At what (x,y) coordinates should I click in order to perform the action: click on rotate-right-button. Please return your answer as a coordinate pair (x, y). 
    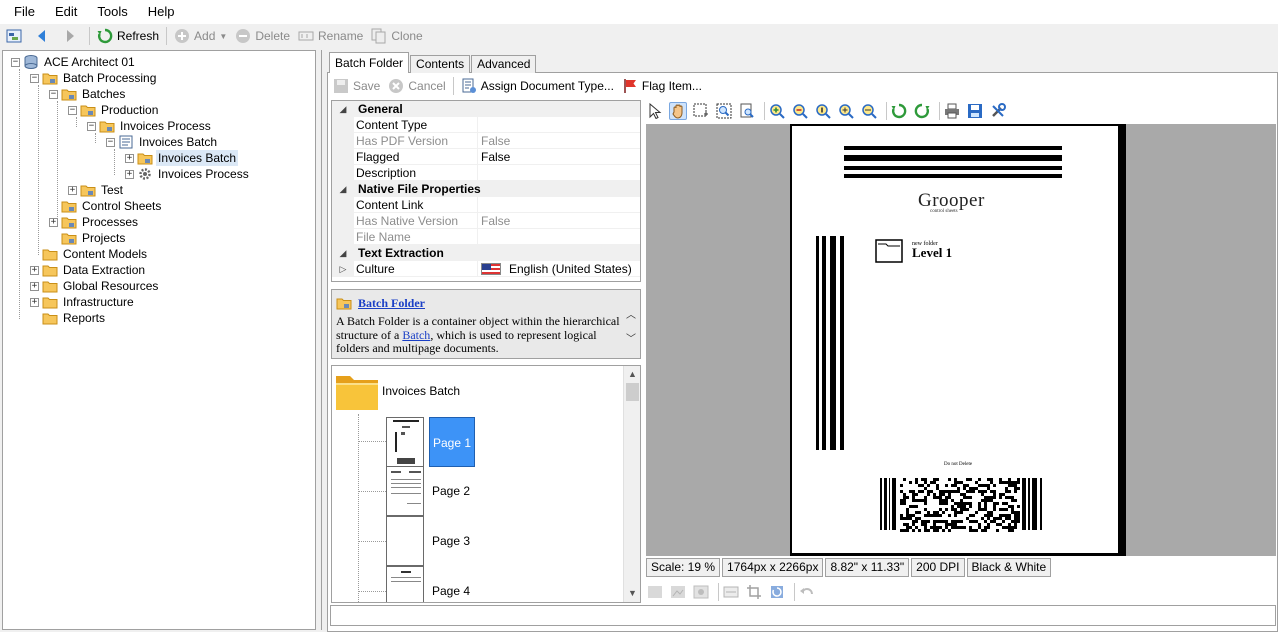
    Looking at the image, I should click on (899, 111).